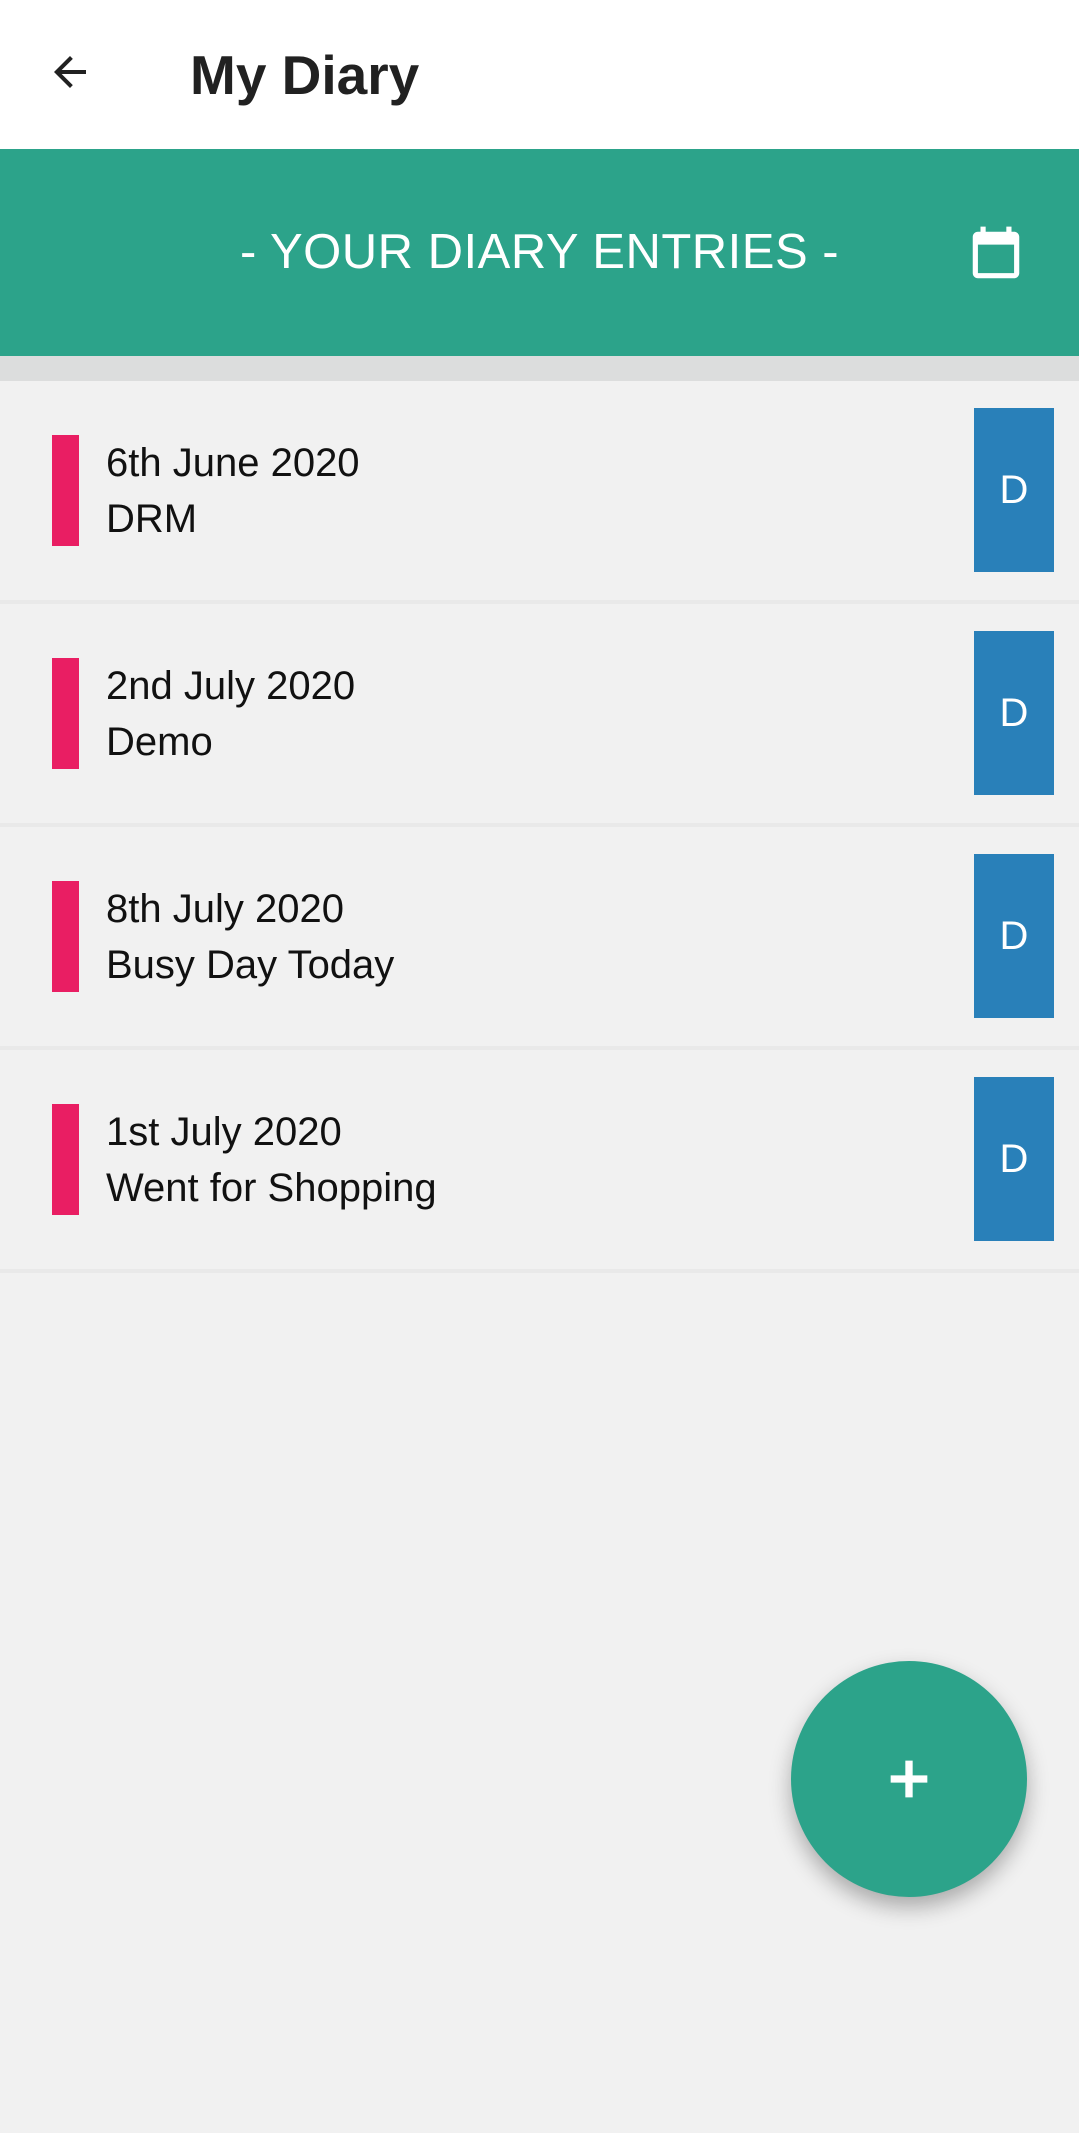 The image size is (1079, 2133). I want to click on entries-banner: - YOUR DIARY ENTRIES -, so click(539, 252).